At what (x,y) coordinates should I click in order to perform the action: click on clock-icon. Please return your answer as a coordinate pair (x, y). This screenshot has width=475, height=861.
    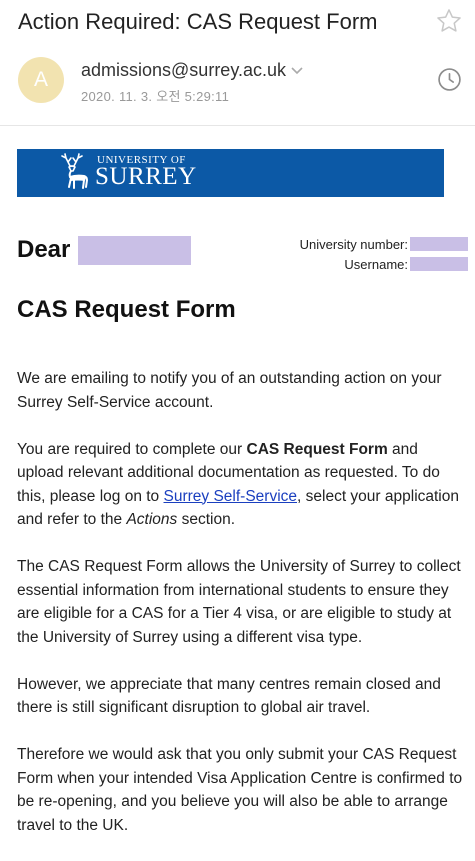
    Looking at the image, I should click on (449, 79).